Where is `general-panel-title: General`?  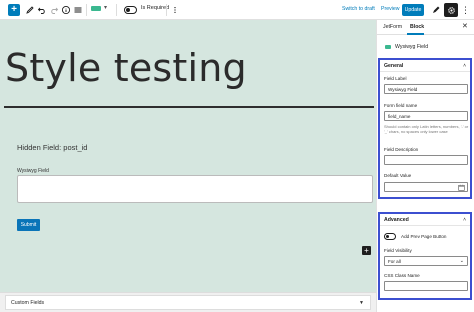
general-panel-title: General is located at coordinates (394, 66).